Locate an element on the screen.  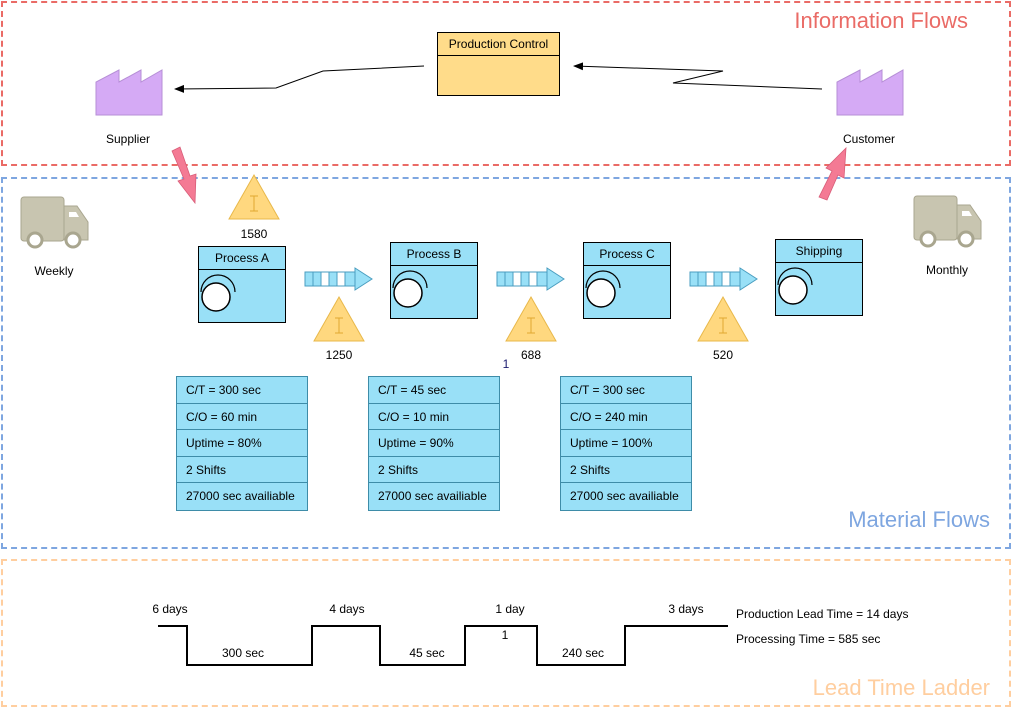
uptime: Uptime = 90% is located at coordinates (434, 443).